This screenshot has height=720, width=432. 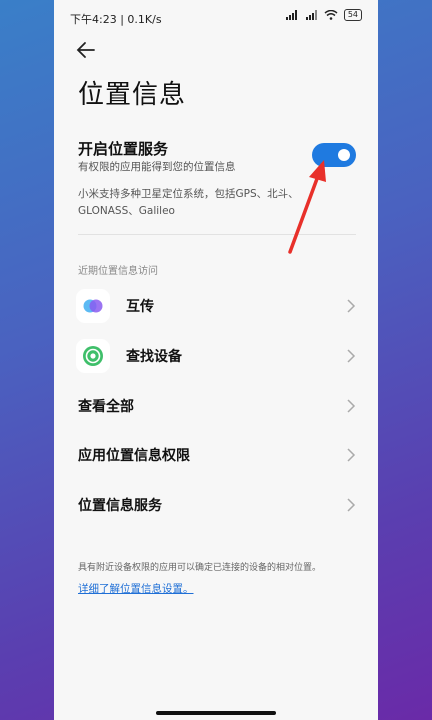 I want to click on mi-share-icon, so click(x=93, y=306).